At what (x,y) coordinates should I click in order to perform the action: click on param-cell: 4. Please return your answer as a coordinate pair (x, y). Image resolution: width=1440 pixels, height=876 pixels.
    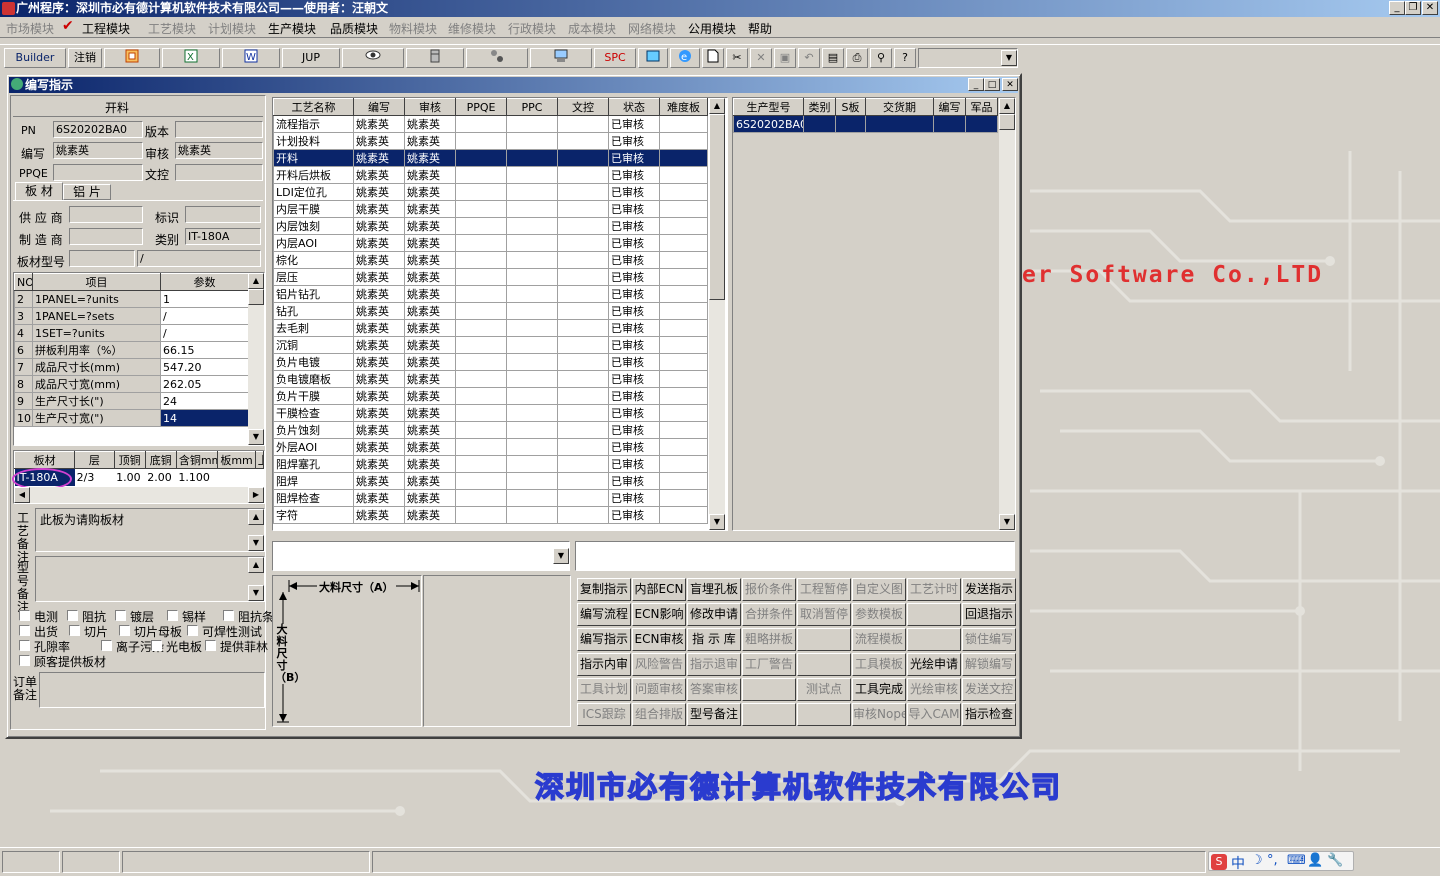
    Looking at the image, I should click on (23, 333).